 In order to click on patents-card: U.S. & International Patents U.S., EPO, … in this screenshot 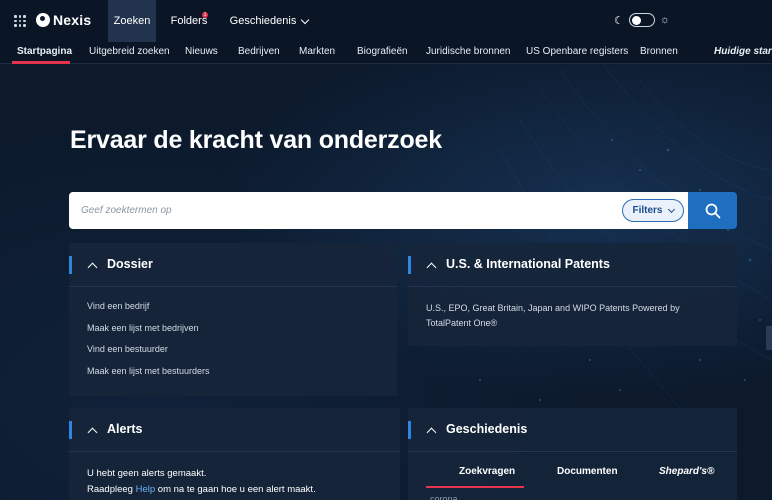, I will do `click(572, 294)`.